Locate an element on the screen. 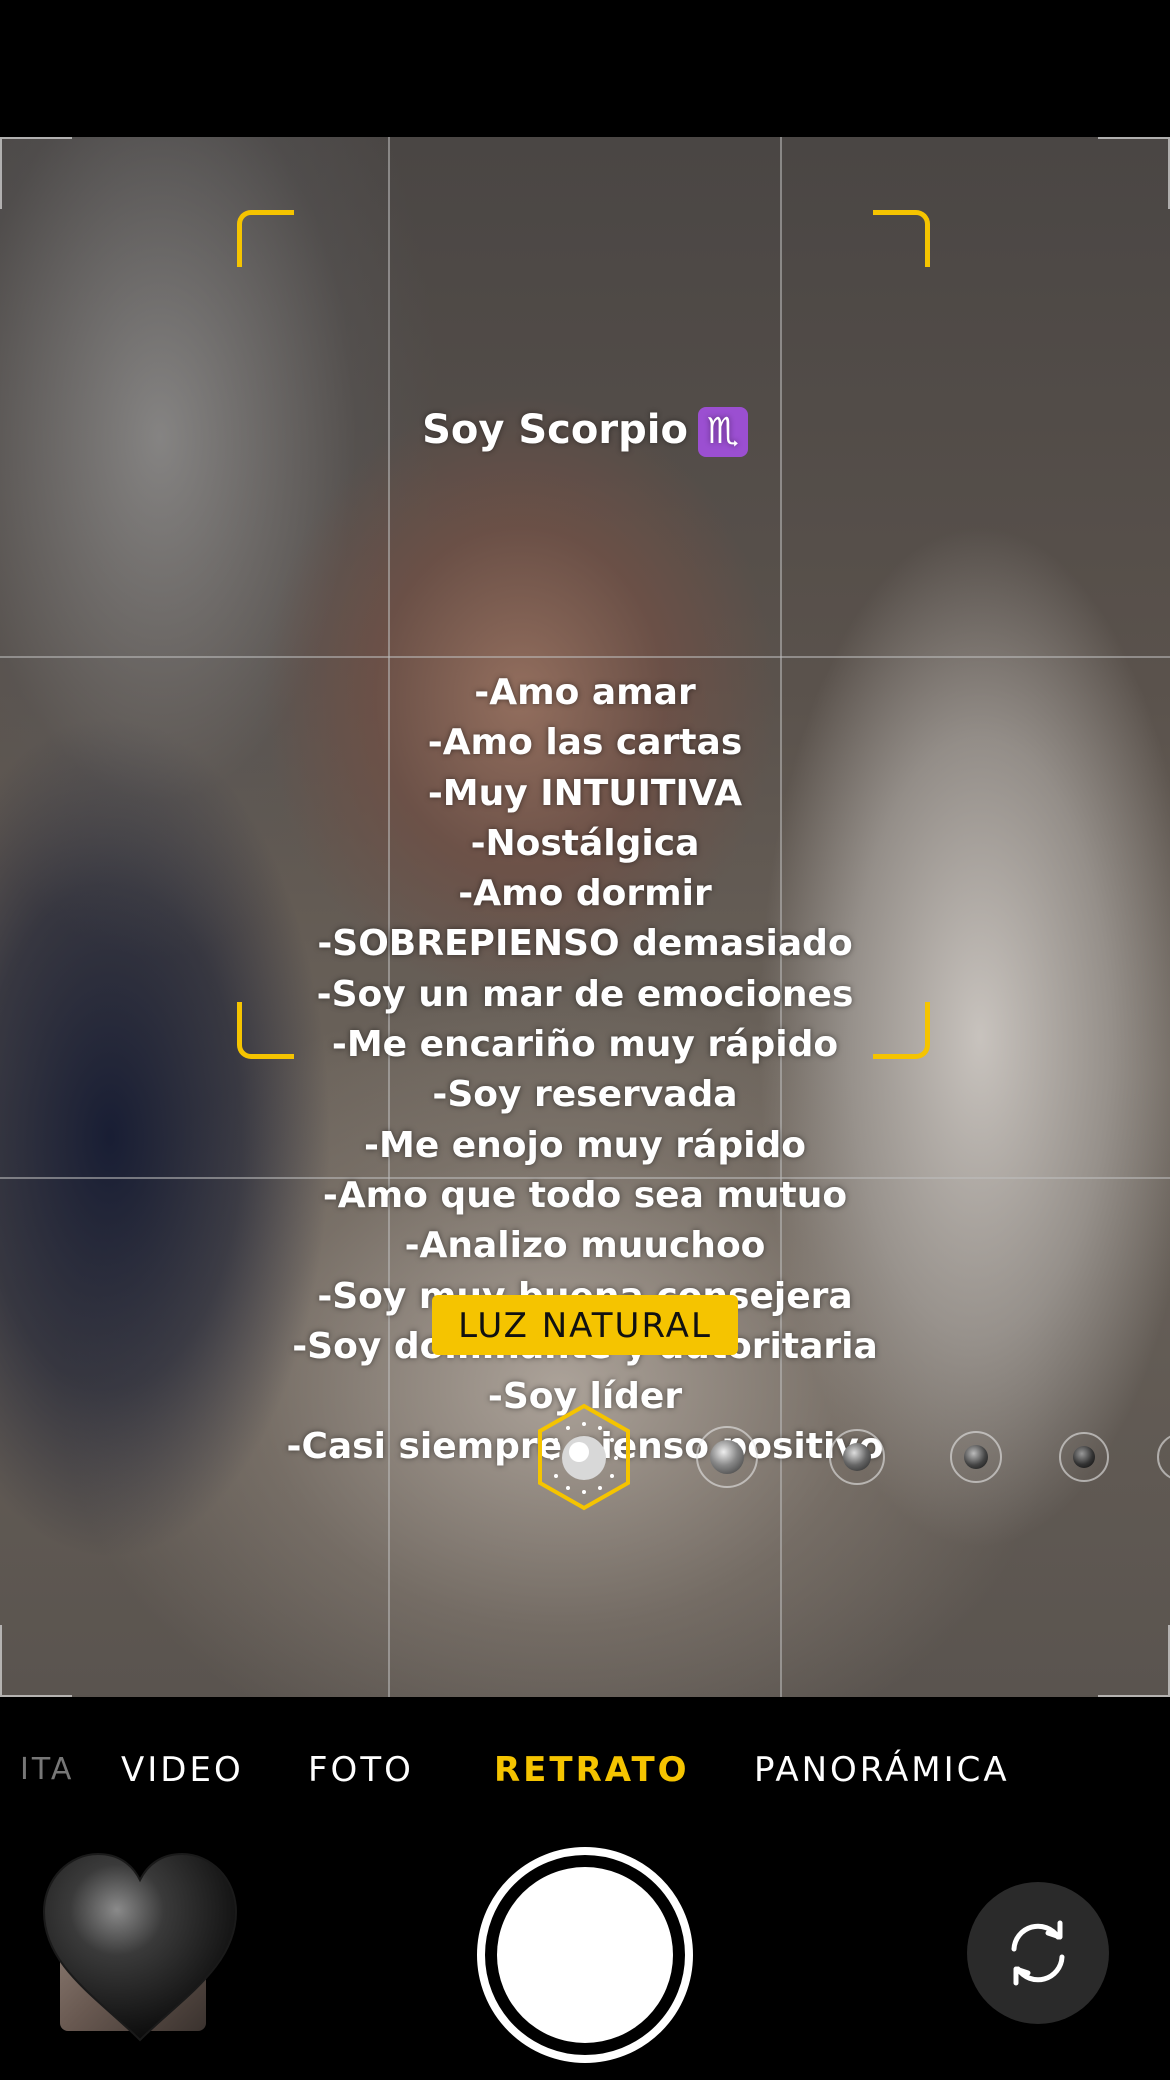  mode-time-lapse-partial: ITA is located at coordinates (47, 1770).